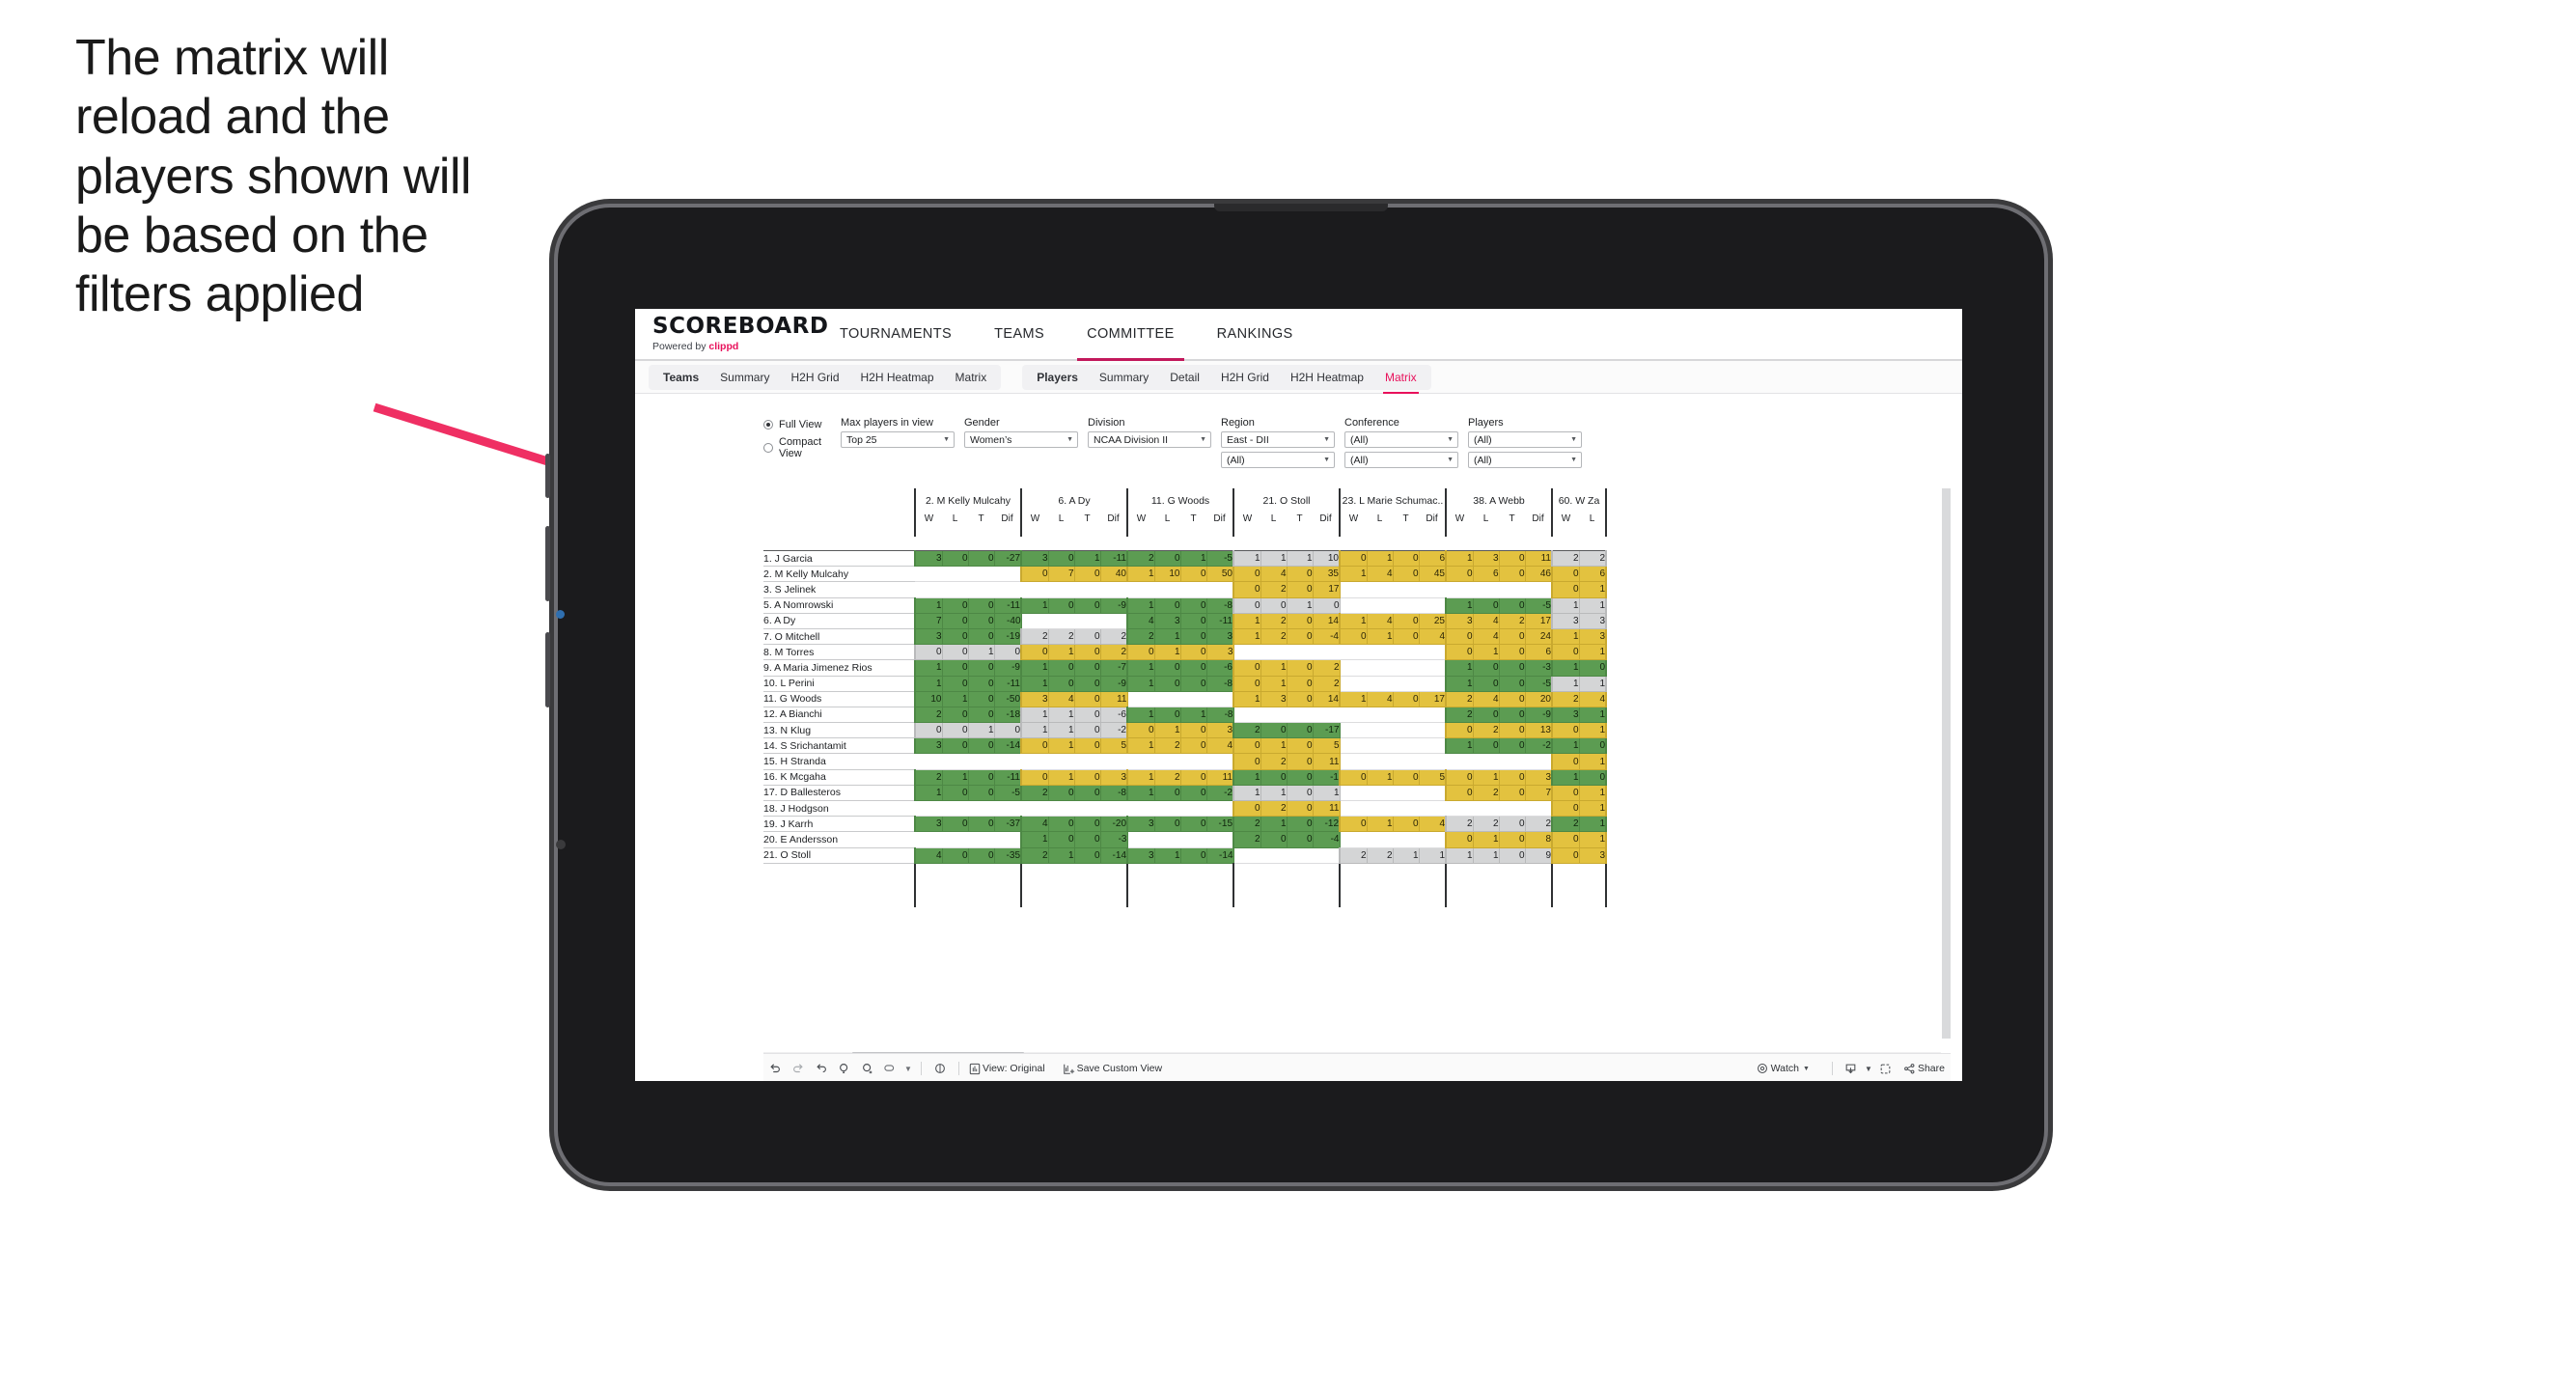  I want to click on matrix-cell: -3, so click(1113, 839).